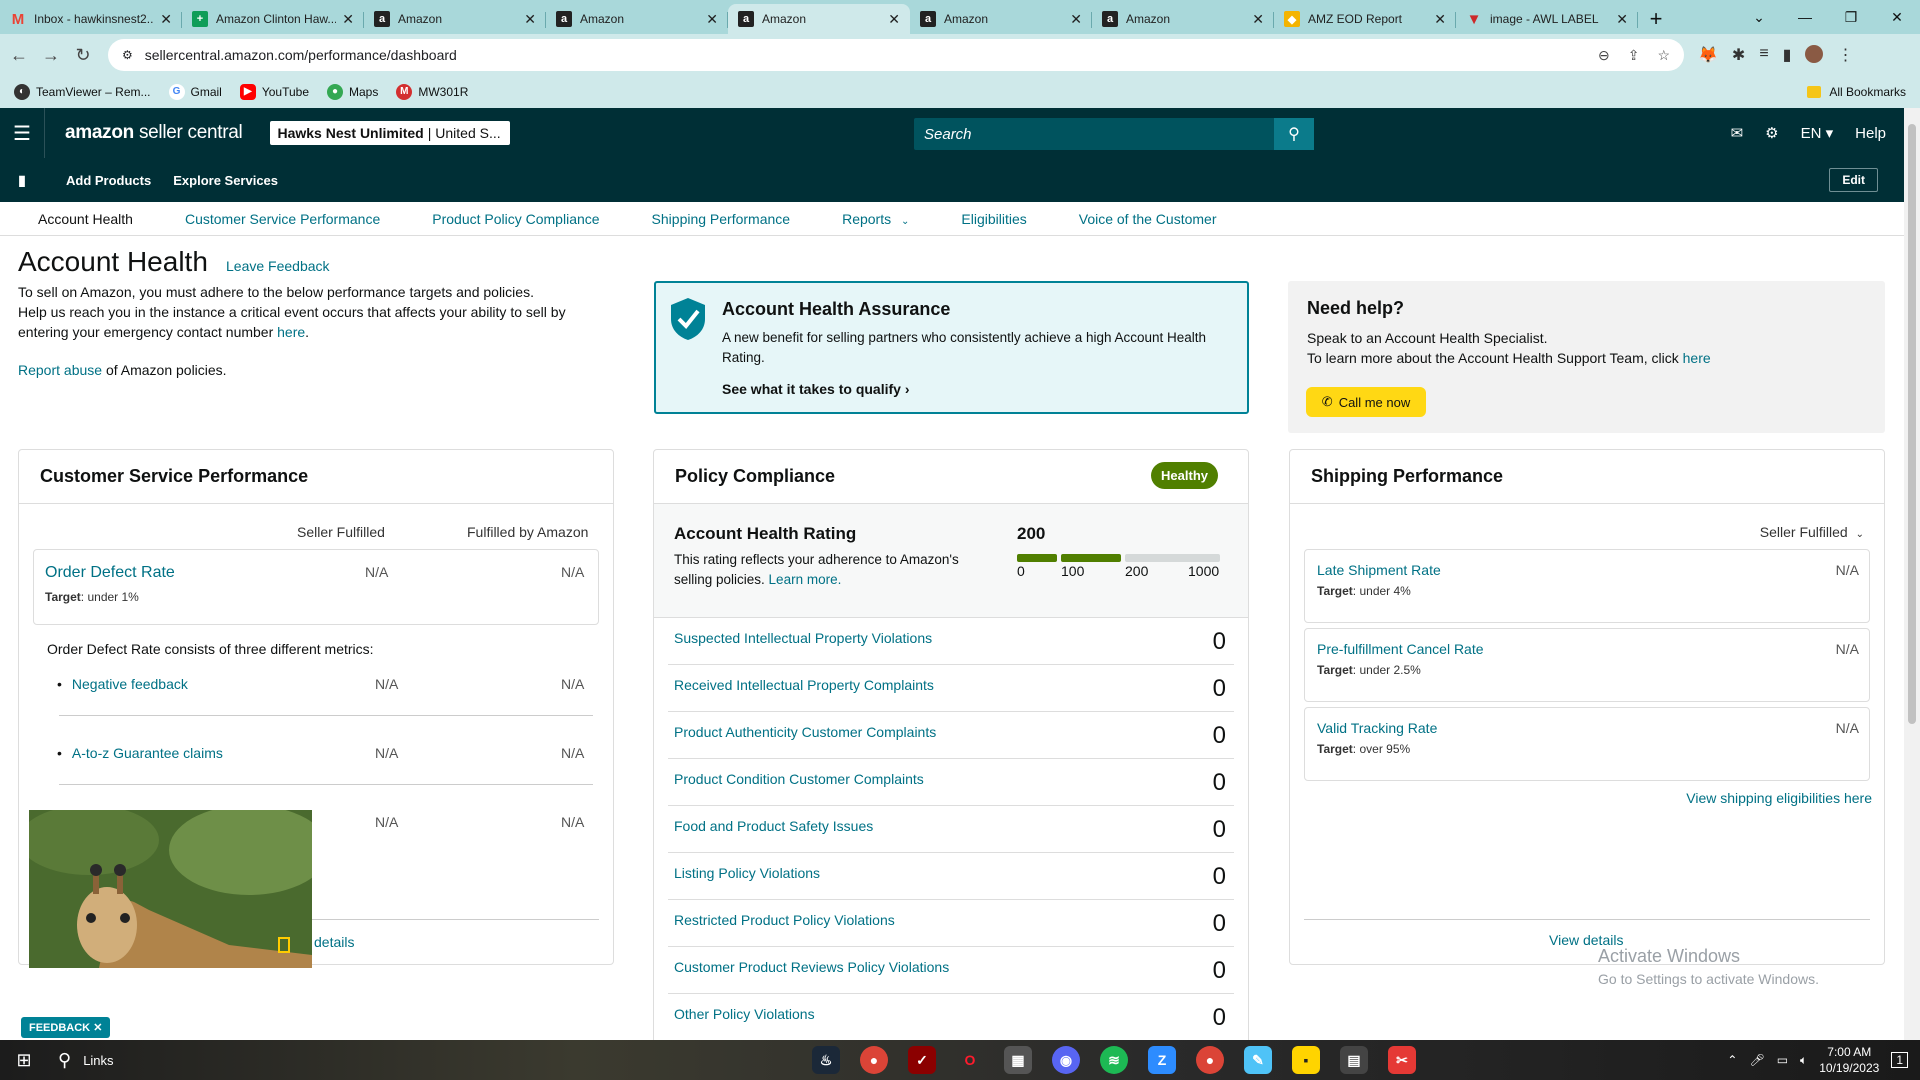 This screenshot has height=1080, width=1920. I want to click on taskbar-search: ⚲ Links, so click(138, 1060).